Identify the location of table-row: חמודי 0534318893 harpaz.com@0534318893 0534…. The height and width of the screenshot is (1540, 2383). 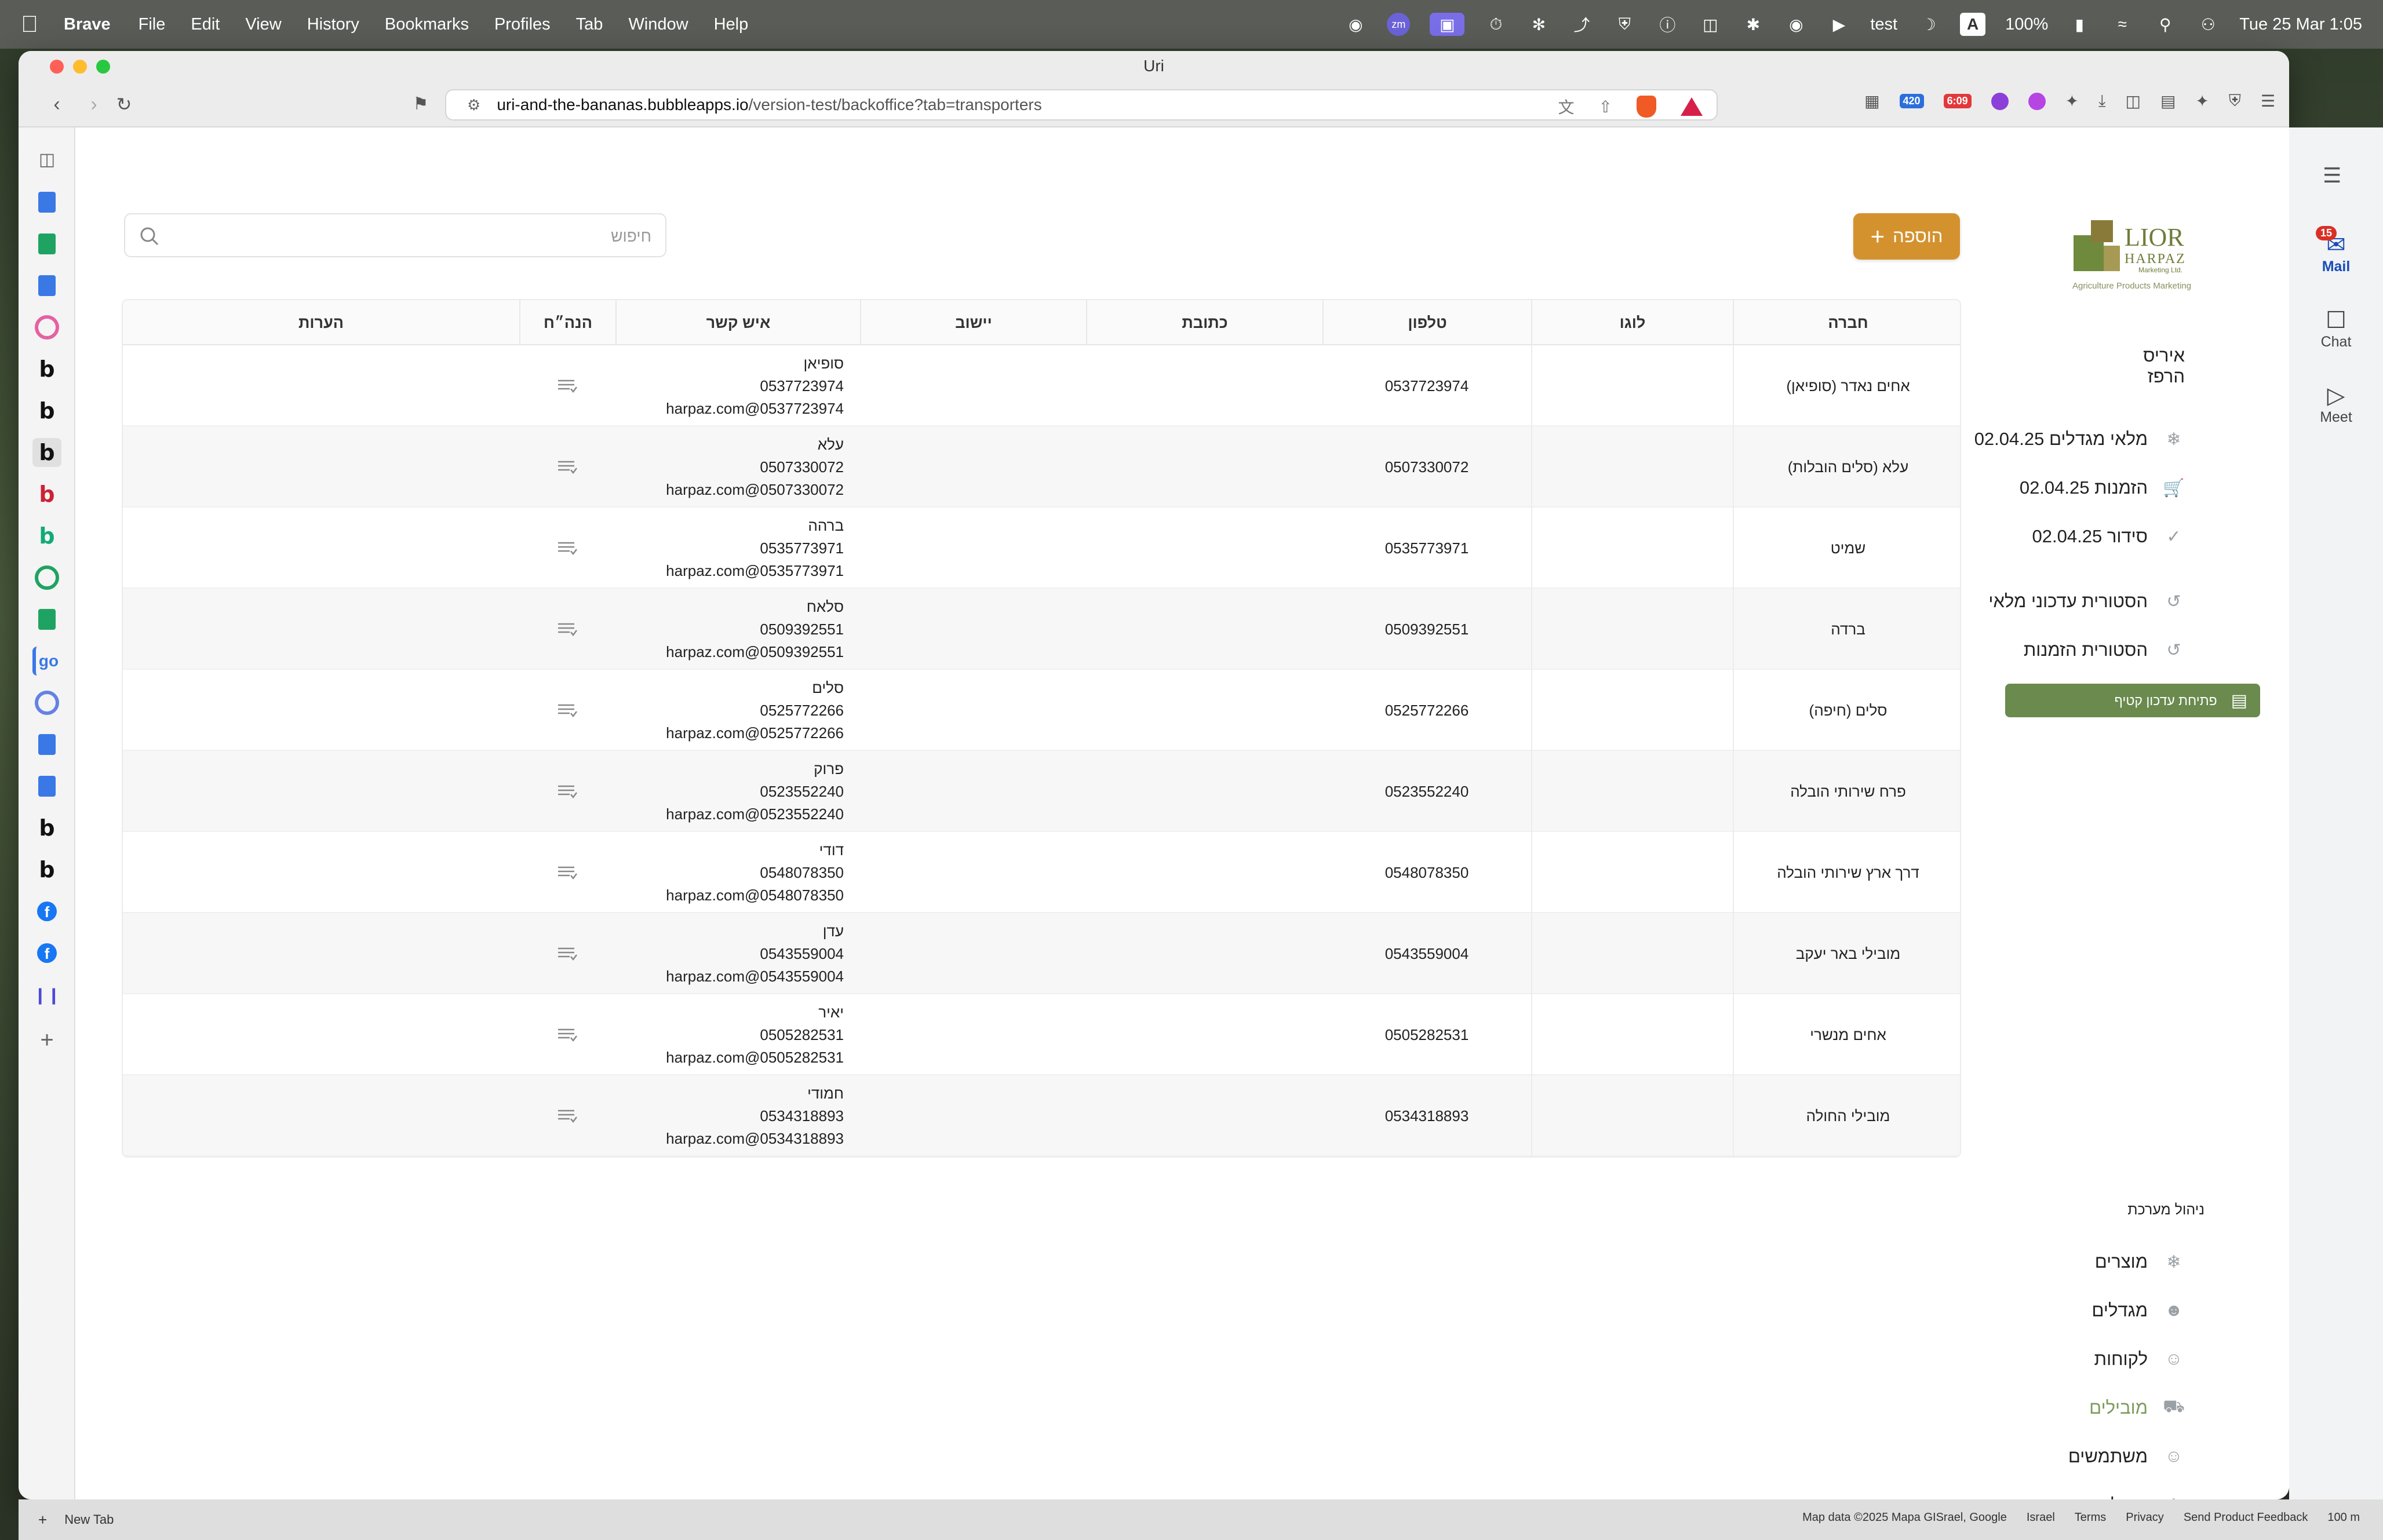
(1042, 1115).